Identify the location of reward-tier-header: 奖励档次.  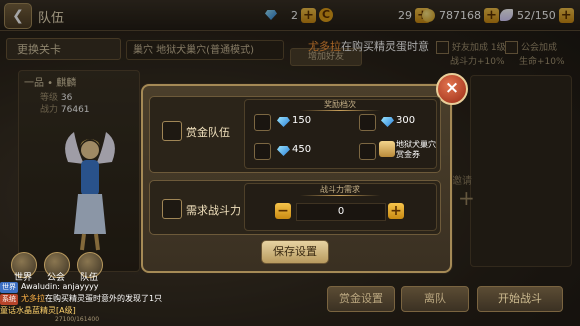
(340, 105).